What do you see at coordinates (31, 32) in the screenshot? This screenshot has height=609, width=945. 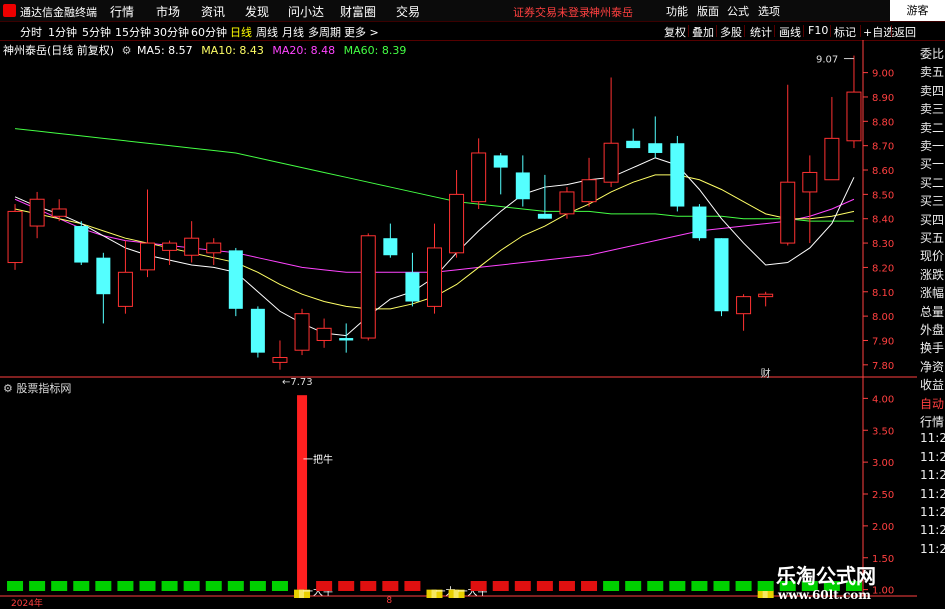 I see `tab-timeshare: 分时` at bounding box center [31, 32].